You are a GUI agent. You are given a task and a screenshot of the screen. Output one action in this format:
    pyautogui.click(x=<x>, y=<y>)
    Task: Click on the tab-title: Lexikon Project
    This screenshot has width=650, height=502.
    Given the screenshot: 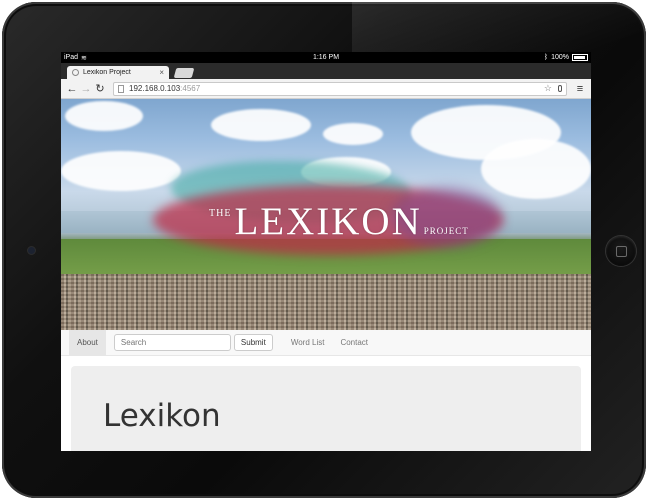 What is the action you would take?
    pyautogui.click(x=107, y=72)
    